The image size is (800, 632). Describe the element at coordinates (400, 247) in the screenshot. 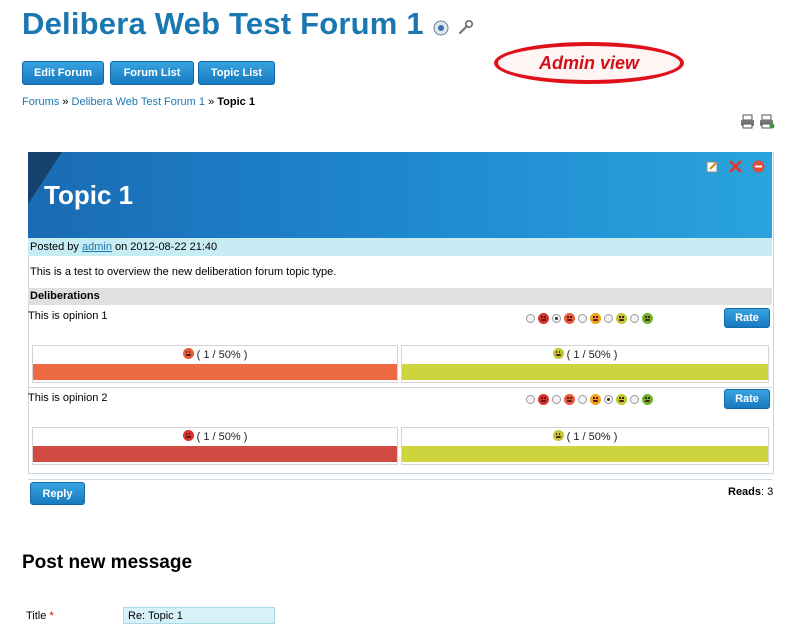

I see `posted-by-bar: Posted by admin on 2012-08-22 21:40` at that location.